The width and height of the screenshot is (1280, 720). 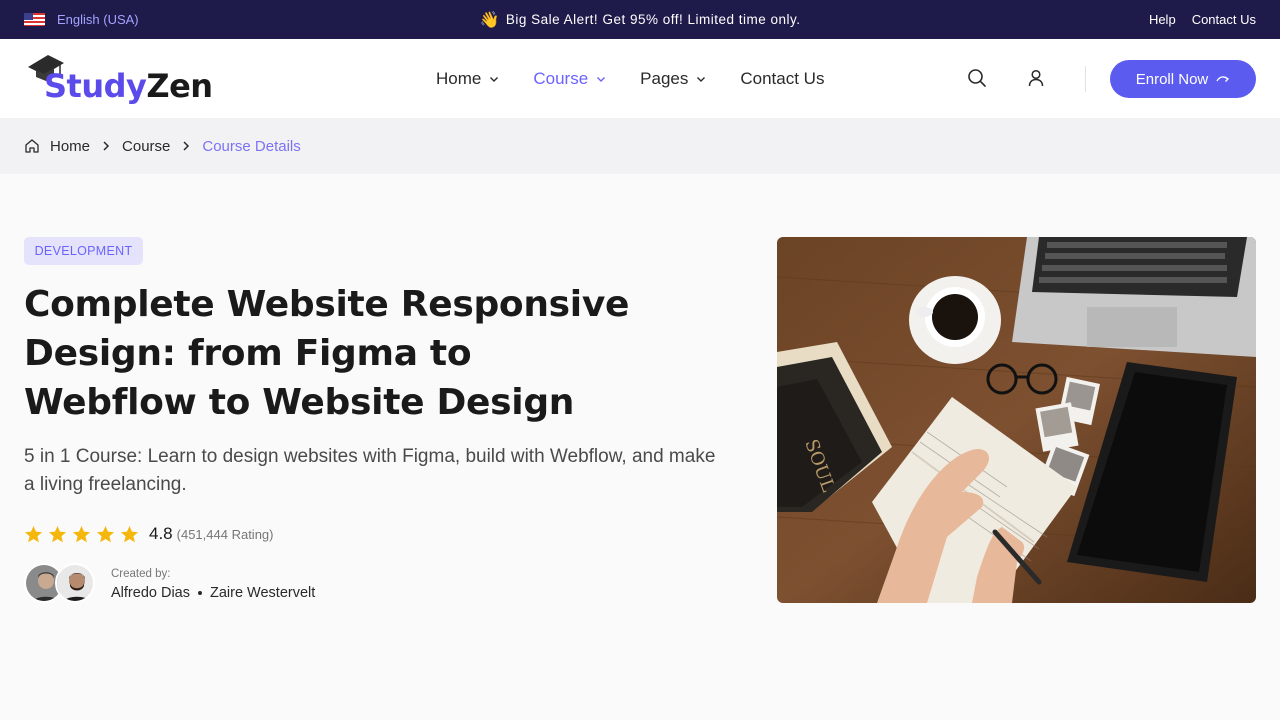 What do you see at coordinates (955, 320) in the screenshot?
I see `coffee-cup` at bounding box center [955, 320].